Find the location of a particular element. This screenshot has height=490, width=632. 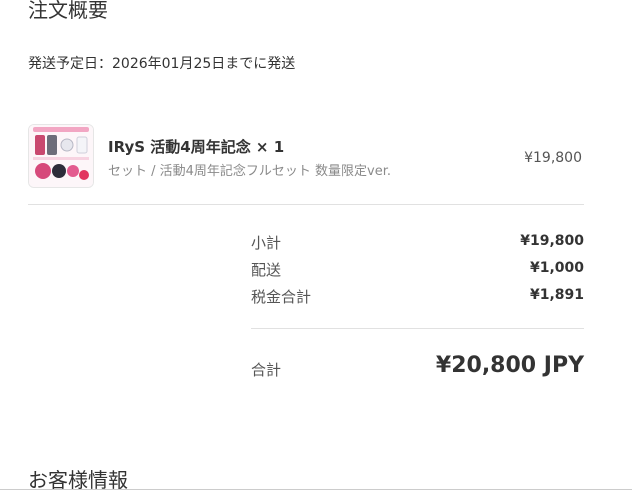

tax-row: 税金合計 ¥1,891 is located at coordinates (417, 297).